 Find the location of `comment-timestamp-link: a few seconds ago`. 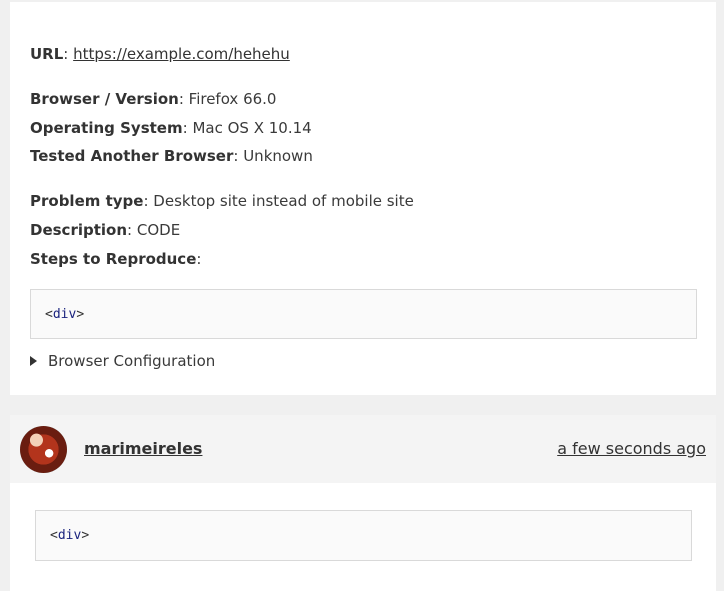

comment-timestamp-link: a few seconds ago is located at coordinates (631, 449).